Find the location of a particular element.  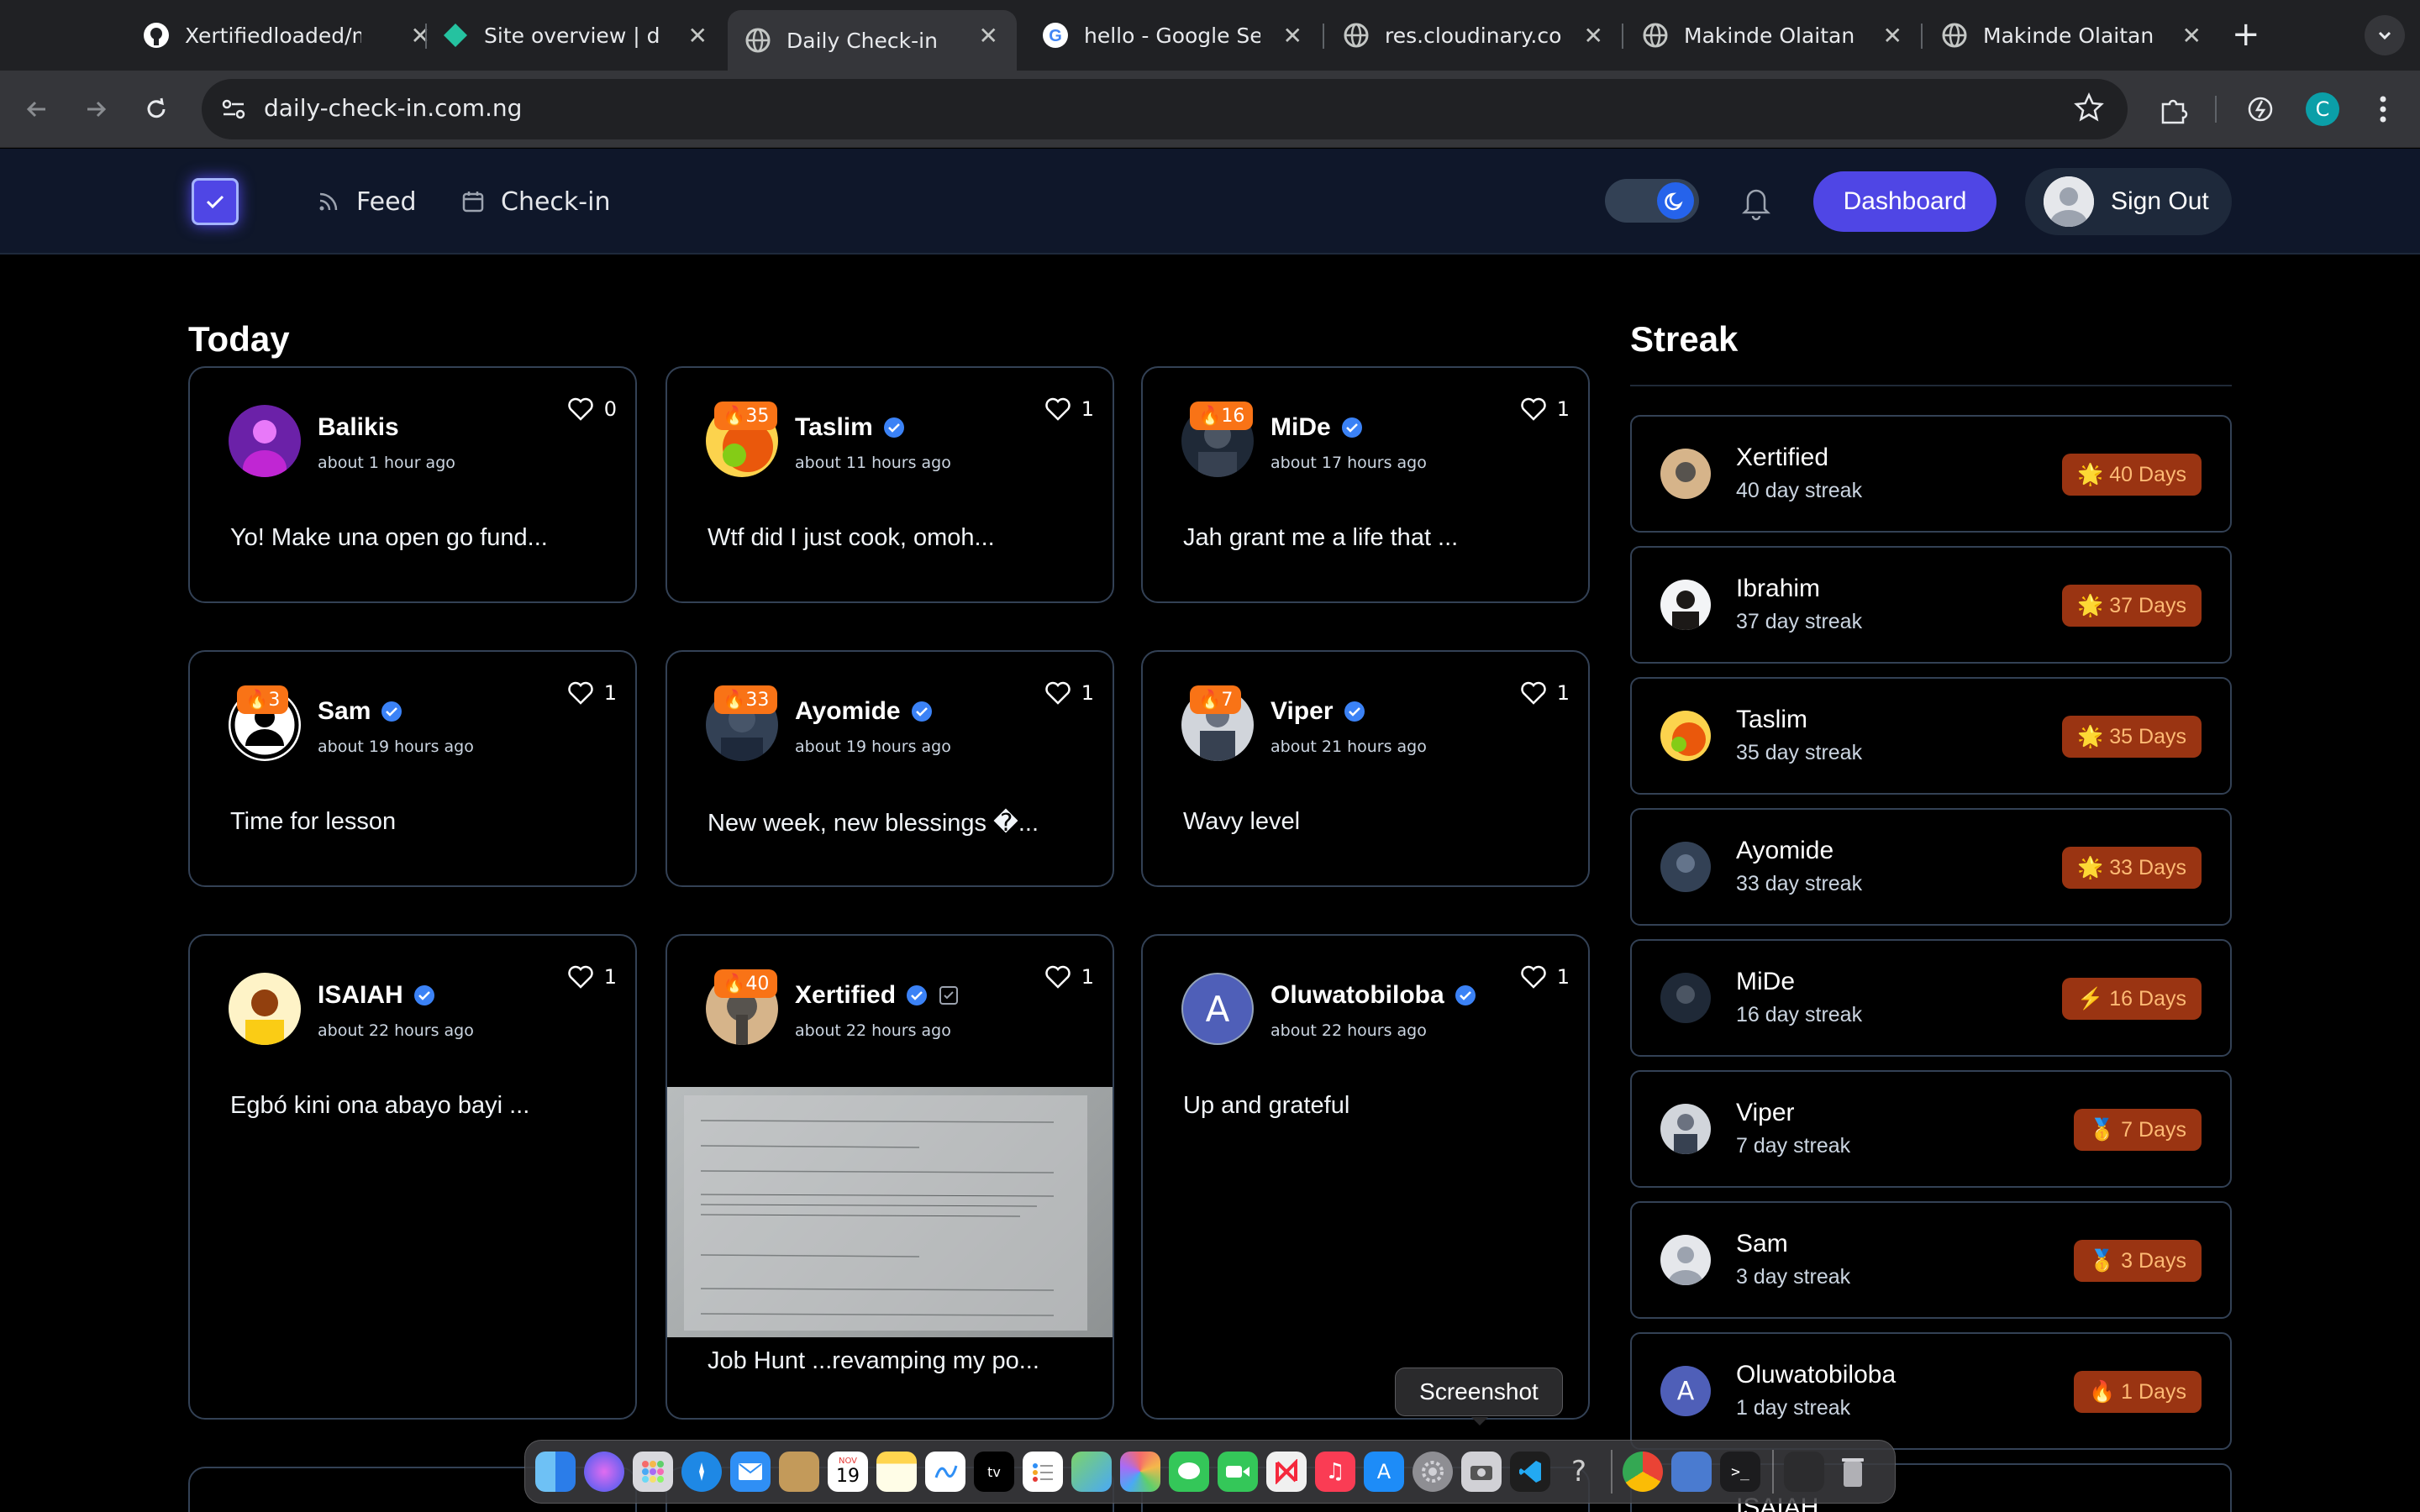

sign-out-button: Sign Out is located at coordinates (2128, 201).